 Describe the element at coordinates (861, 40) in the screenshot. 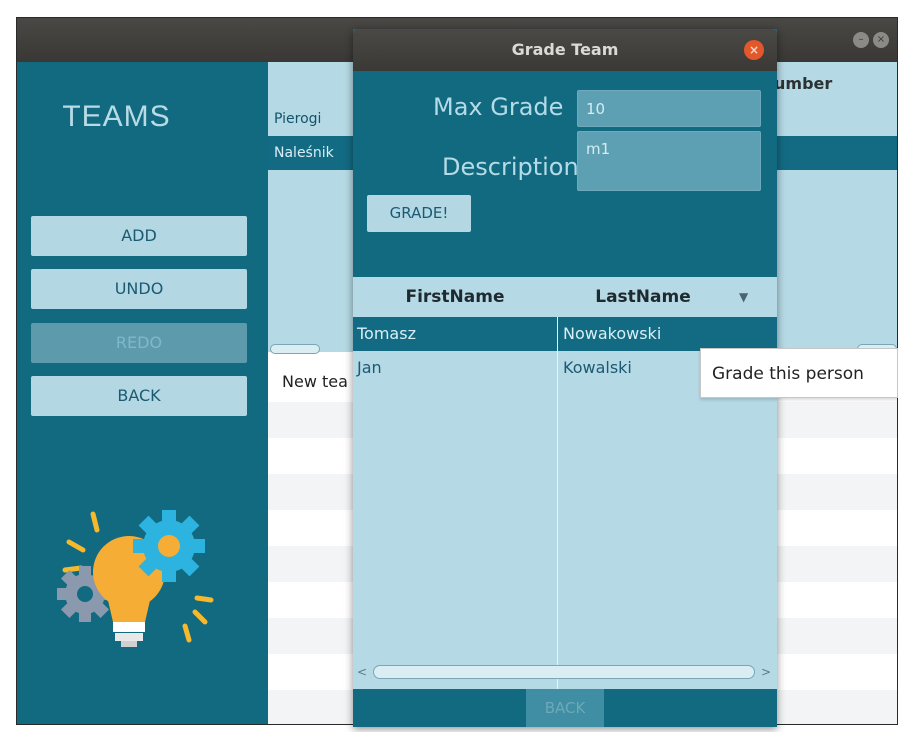

I see `minimize-icon: –` at that location.